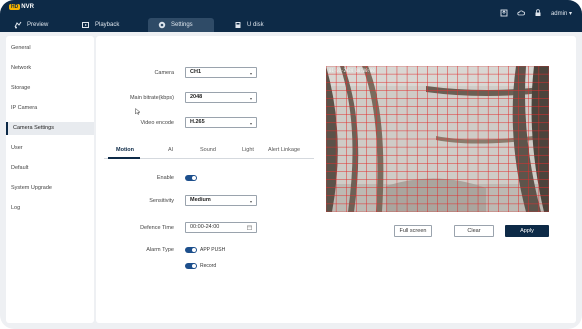  Describe the element at coordinates (38, 25) in the screenshot. I see `tab-preview-label: Preview` at that location.